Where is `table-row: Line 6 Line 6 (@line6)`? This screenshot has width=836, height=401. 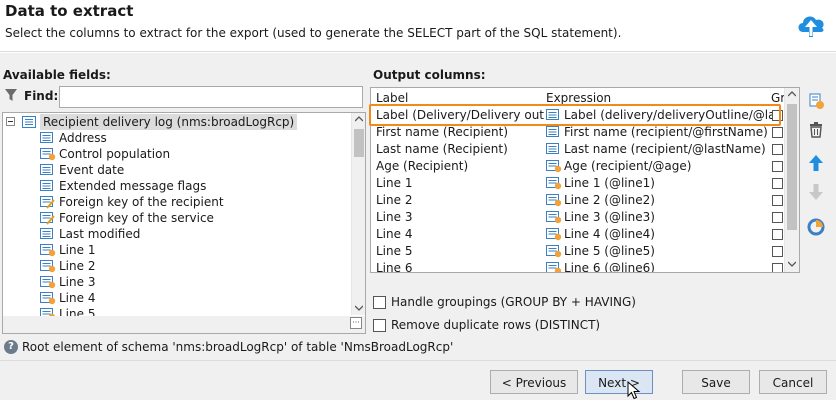
table-row: Line 6 Line 6 (@line6) is located at coordinates (577, 266).